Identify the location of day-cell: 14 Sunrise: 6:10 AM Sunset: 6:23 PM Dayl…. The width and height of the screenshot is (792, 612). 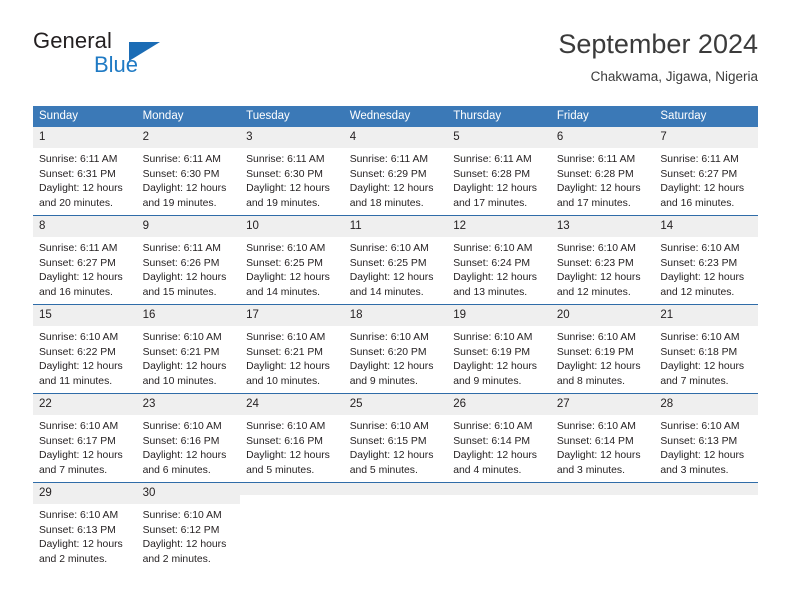
(706, 260).